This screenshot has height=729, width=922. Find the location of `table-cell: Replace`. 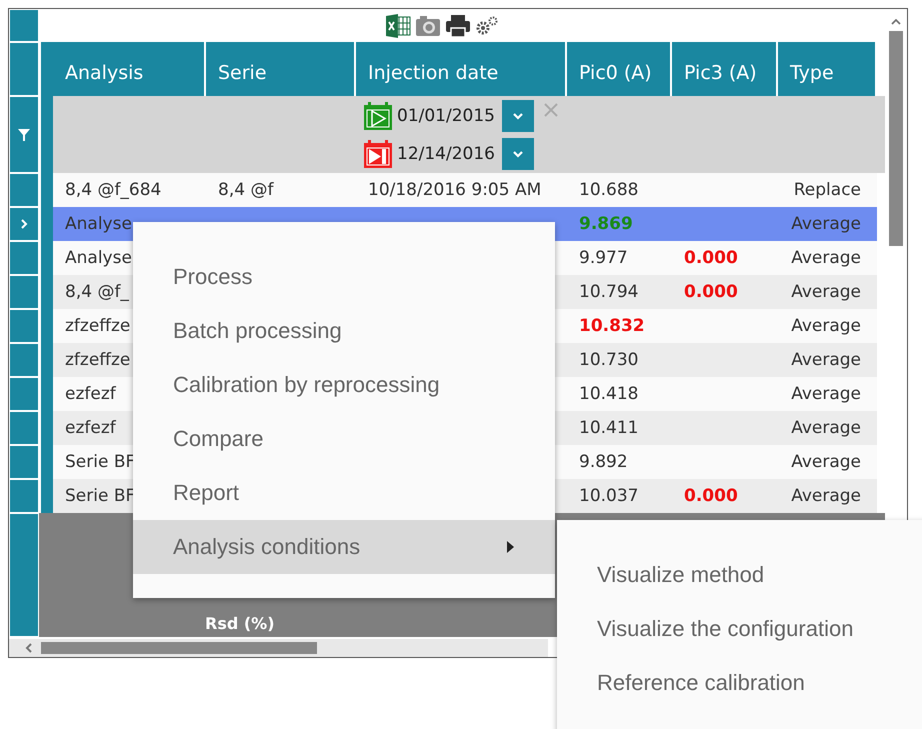

table-cell: Replace is located at coordinates (827, 190).